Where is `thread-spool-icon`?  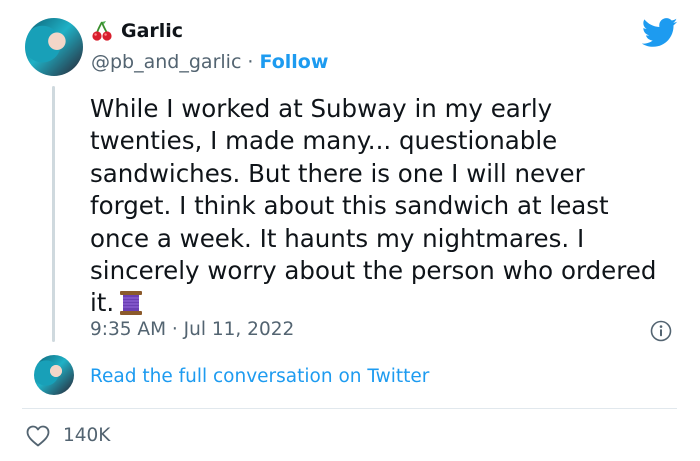
thread-spool-icon is located at coordinates (131, 303).